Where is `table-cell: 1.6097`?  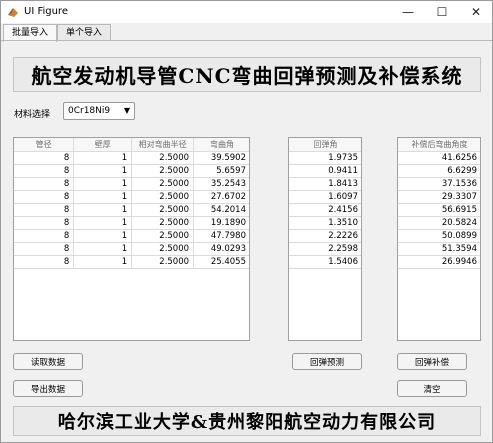 table-cell: 1.6097 is located at coordinates (325, 197).